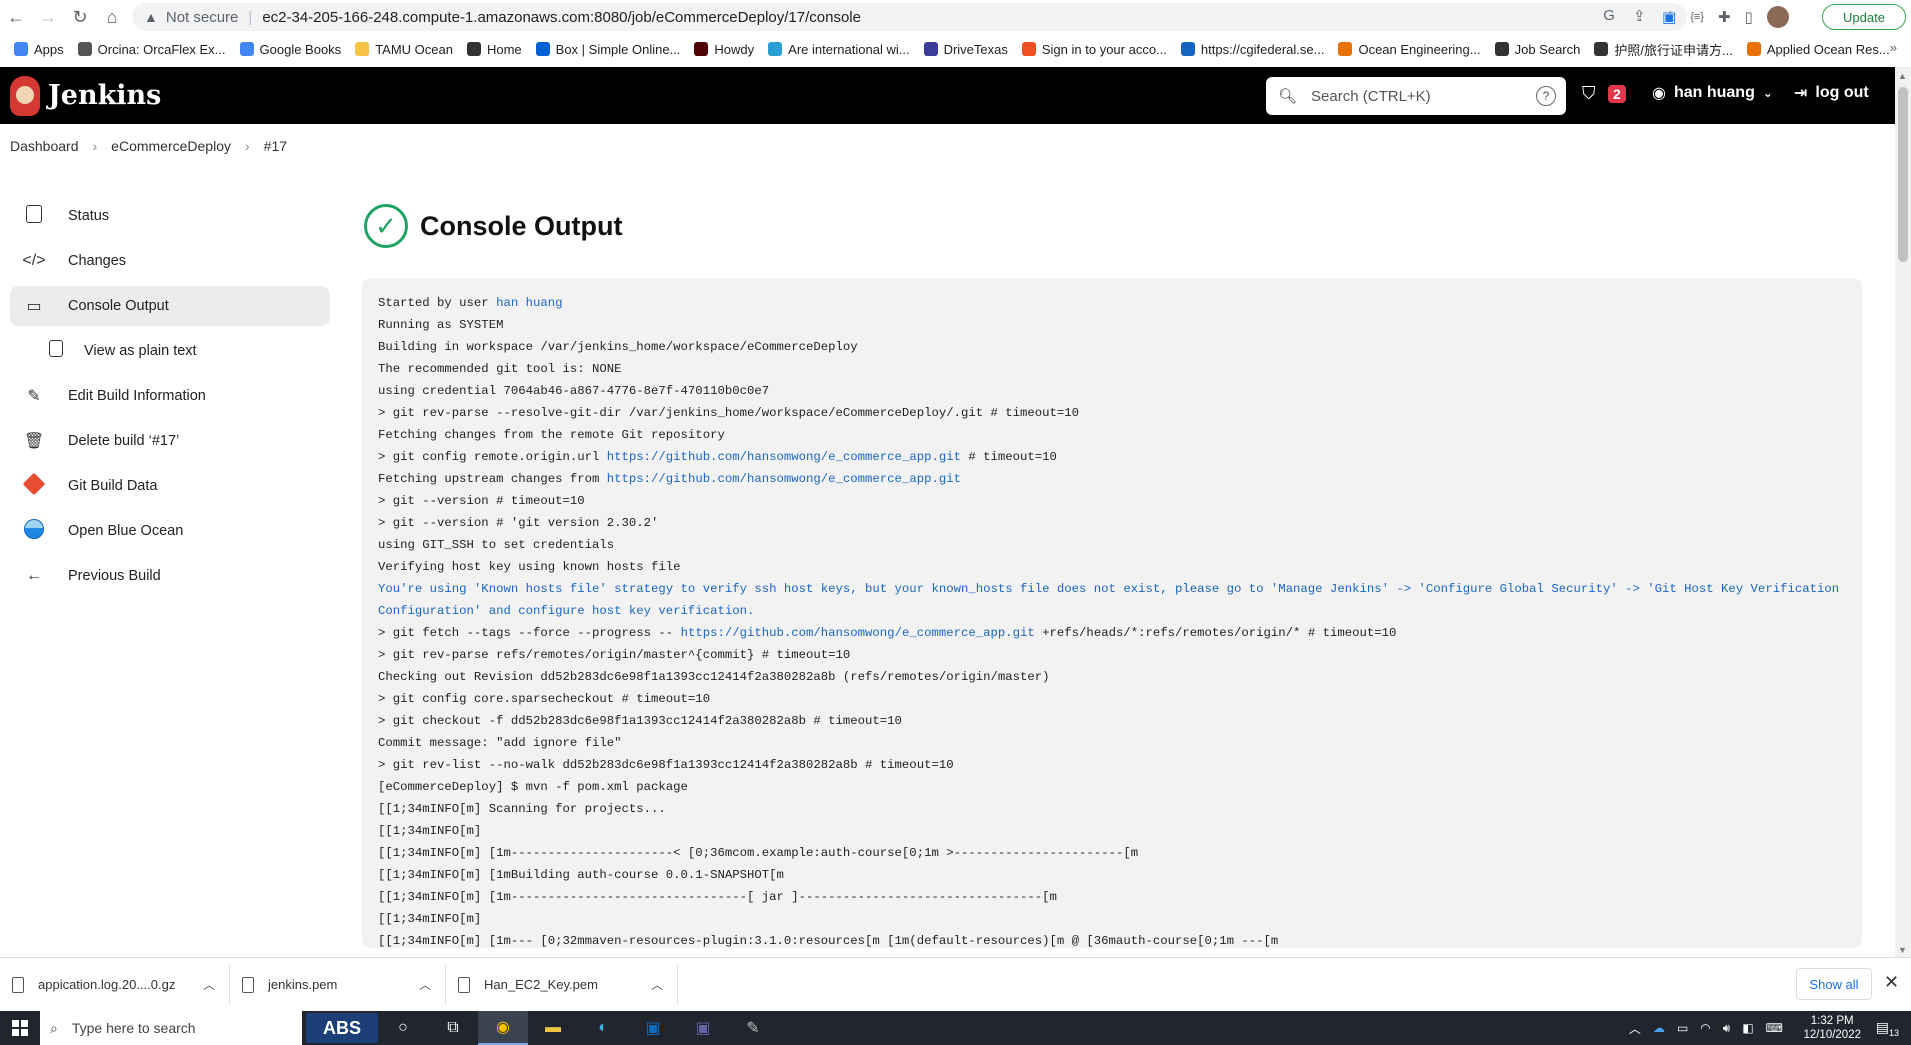  I want to click on help-icon: ?, so click(1546, 96).